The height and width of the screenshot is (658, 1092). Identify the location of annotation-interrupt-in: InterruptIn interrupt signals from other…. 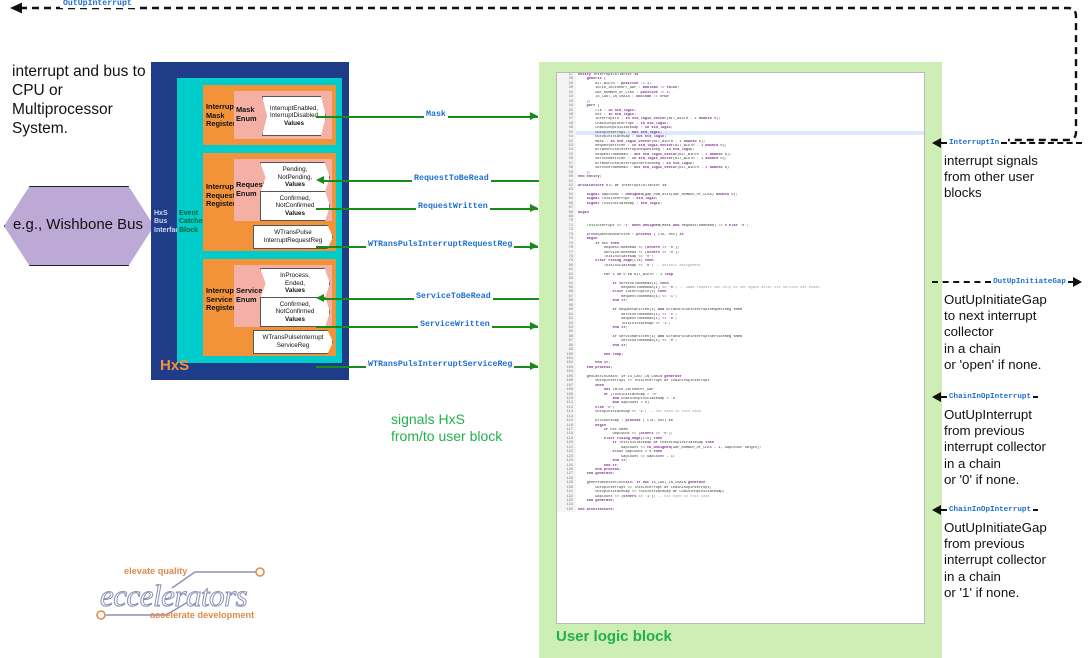
(1007, 169).